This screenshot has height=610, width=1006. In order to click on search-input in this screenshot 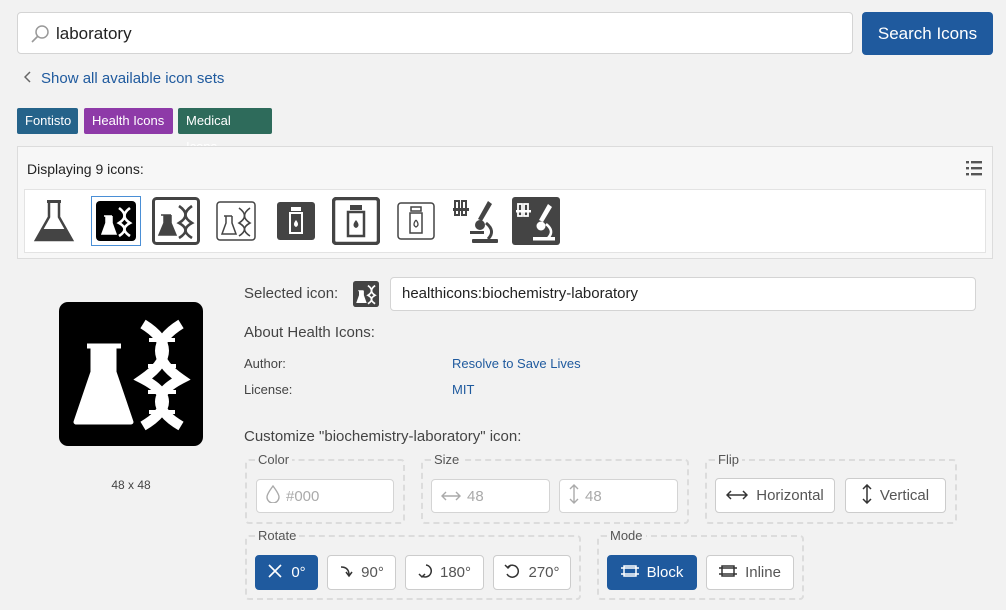, I will do `click(446, 34)`.